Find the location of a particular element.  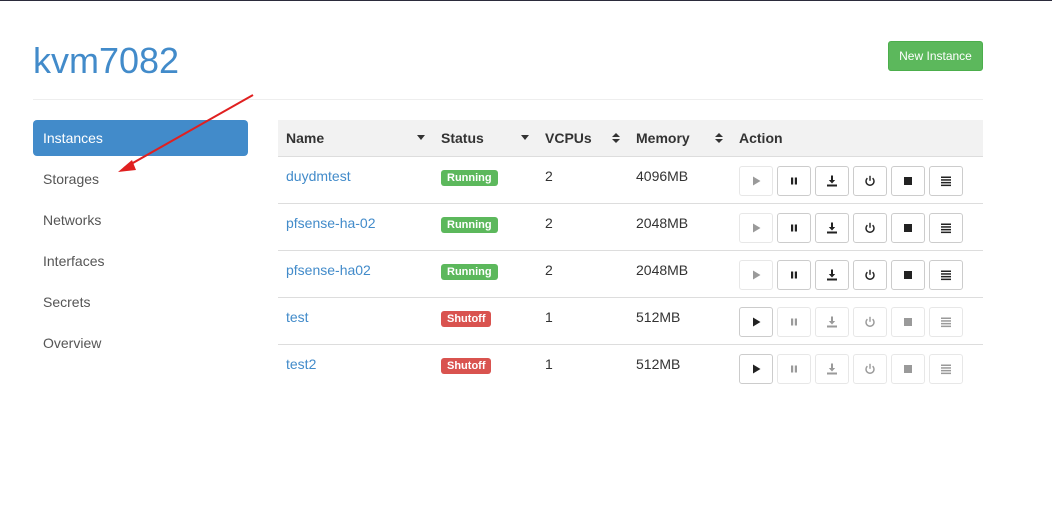

column-header-status: Status is located at coordinates (485, 138).